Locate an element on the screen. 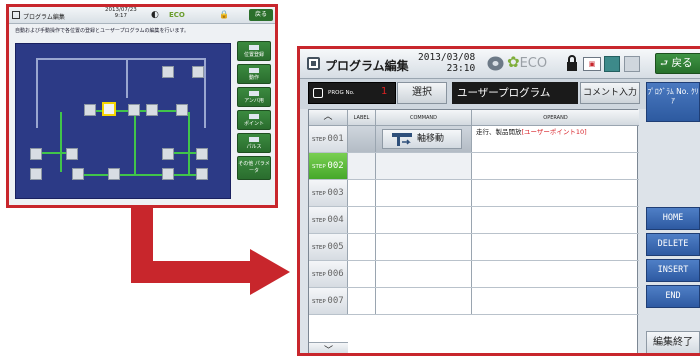 The image size is (700, 356). step-cell: STEP 006 is located at coordinates (328, 274).